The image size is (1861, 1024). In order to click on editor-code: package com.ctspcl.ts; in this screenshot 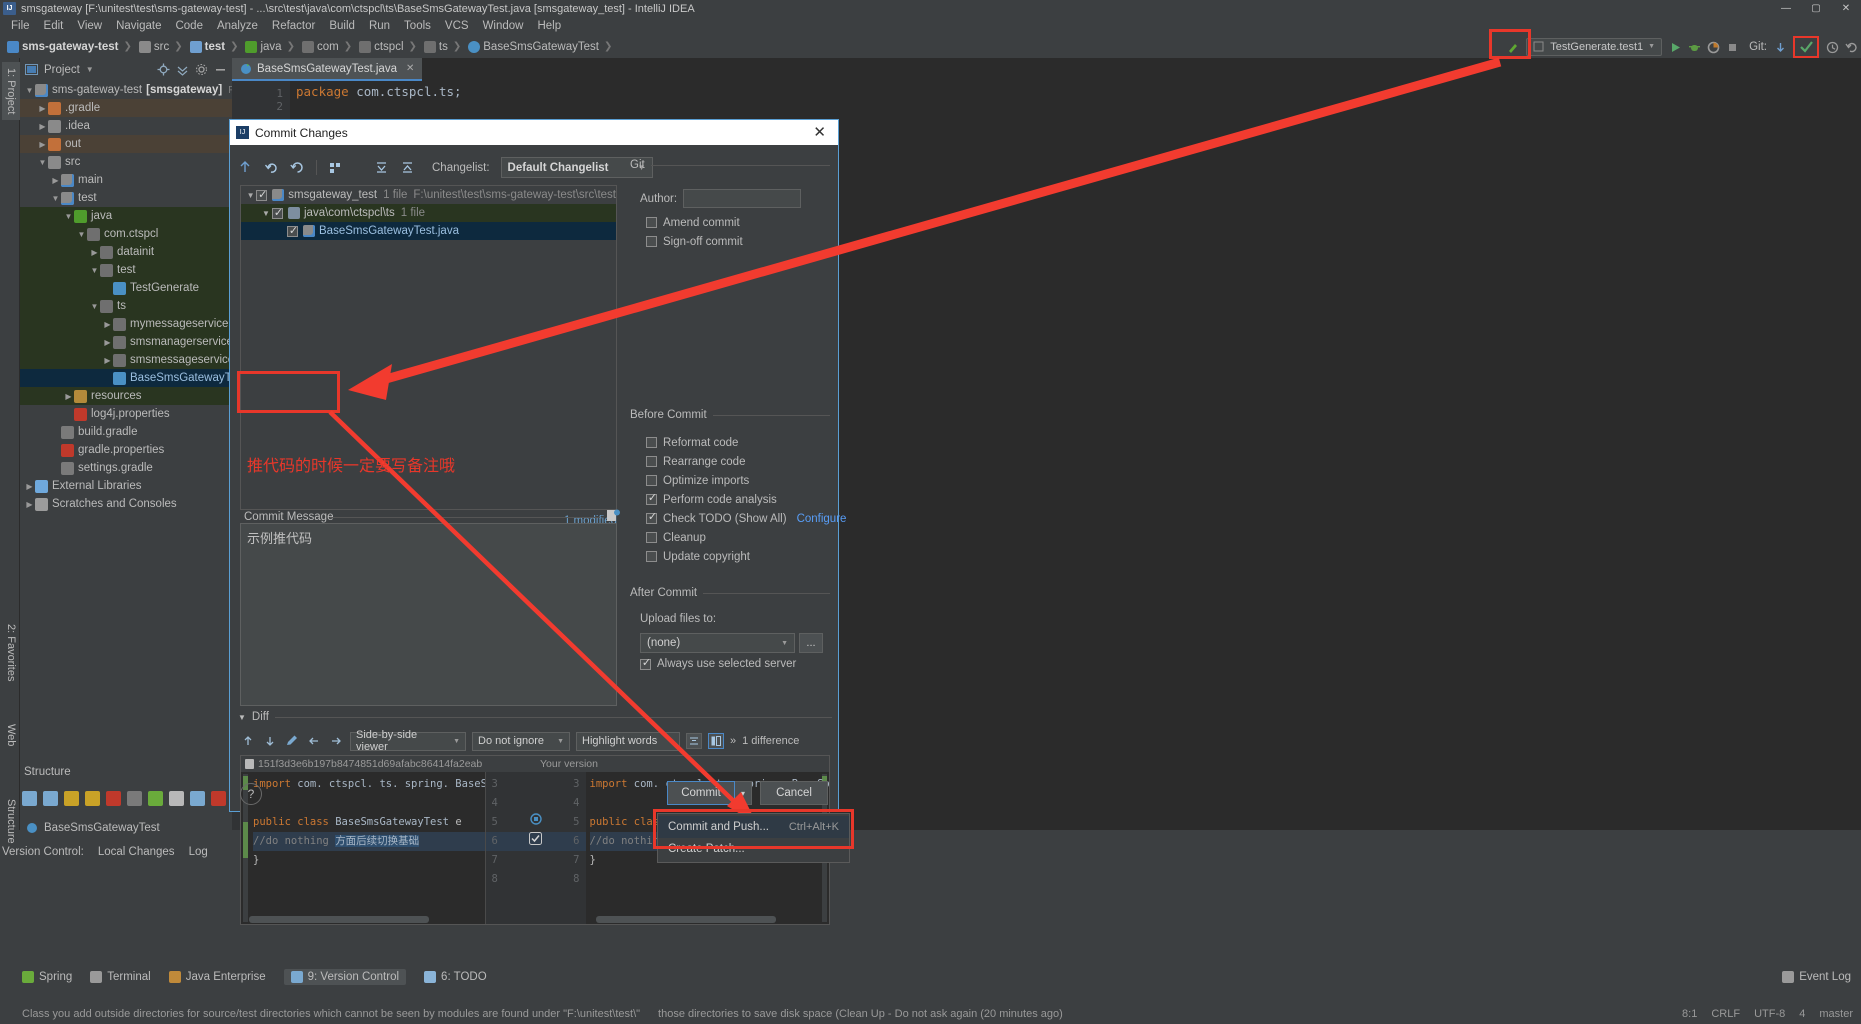, I will do `click(379, 91)`.